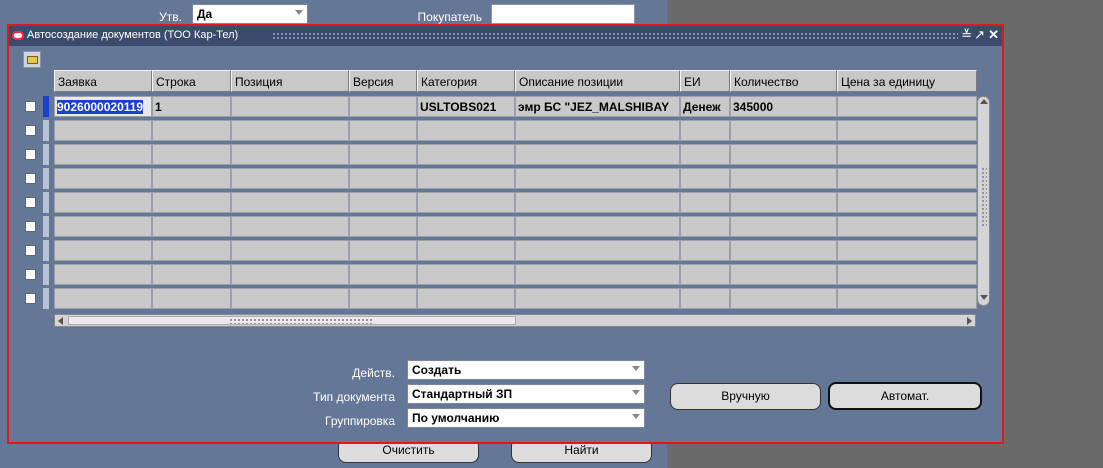 Image resolution: width=1103 pixels, height=468 pixels. What do you see at coordinates (526, 370) in the screenshot?
I see `action-select: Создать` at bounding box center [526, 370].